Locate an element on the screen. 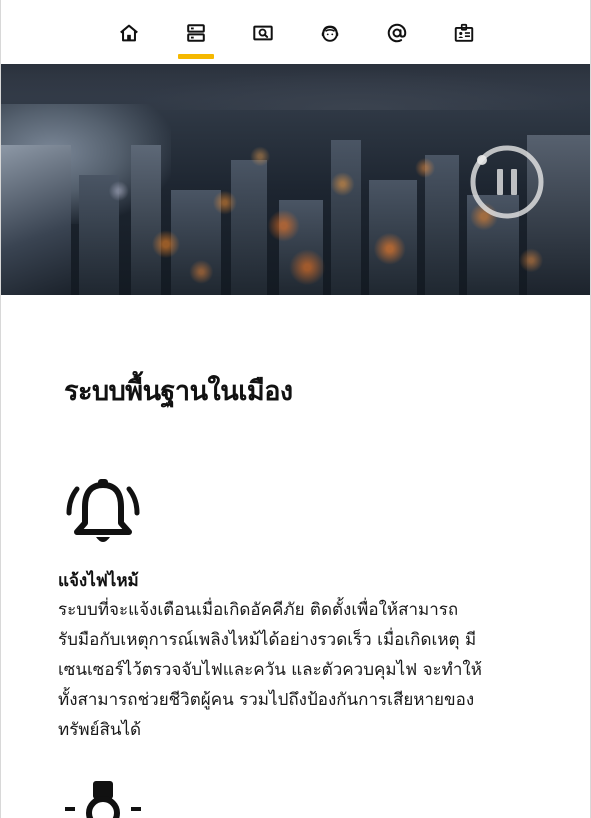  nav-profile is located at coordinates (464, 38).